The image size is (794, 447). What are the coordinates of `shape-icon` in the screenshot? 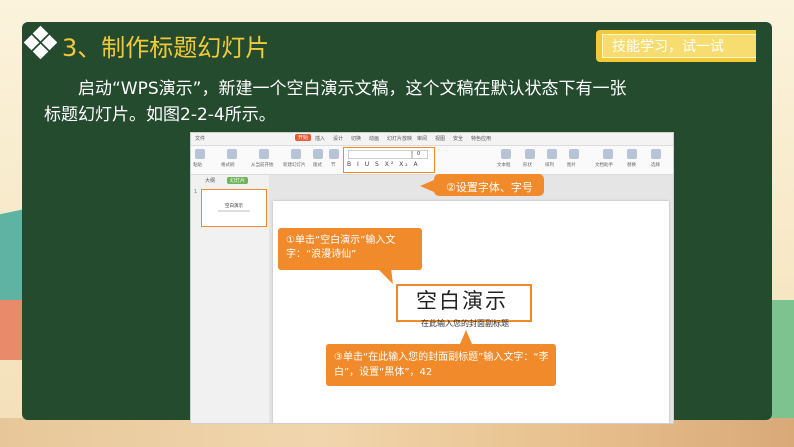 It's located at (530, 154).